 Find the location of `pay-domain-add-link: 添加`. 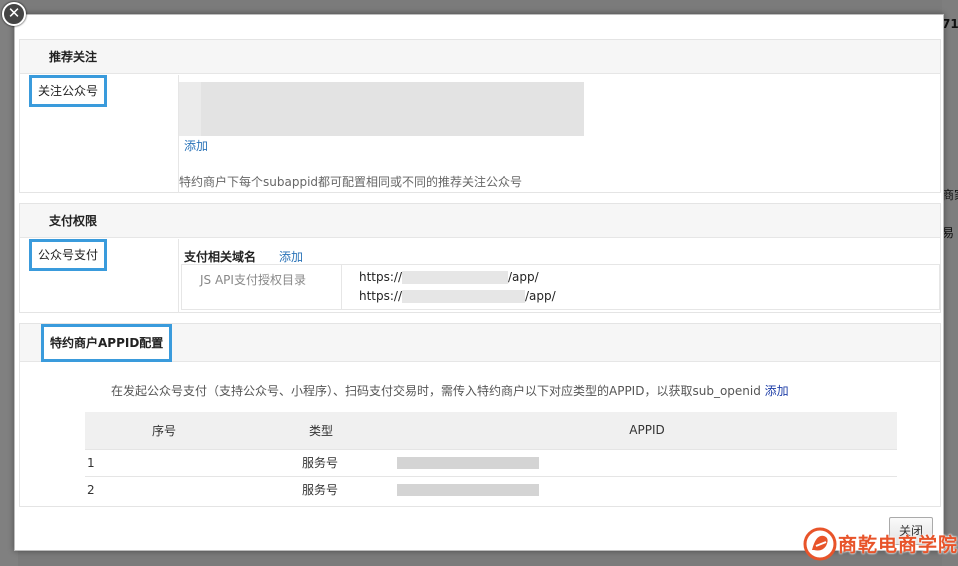

pay-domain-add-link: 添加 is located at coordinates (291, 256).